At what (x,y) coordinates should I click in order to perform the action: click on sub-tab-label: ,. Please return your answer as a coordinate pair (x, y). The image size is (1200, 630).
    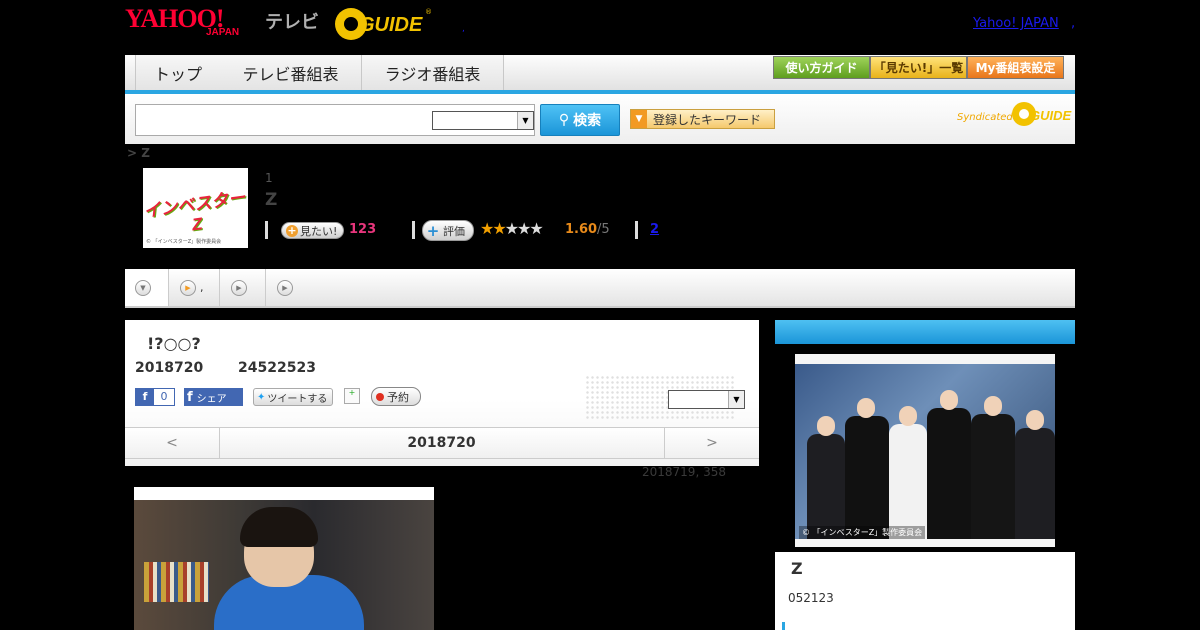
    Looking at the image, I should click on (202, 287).